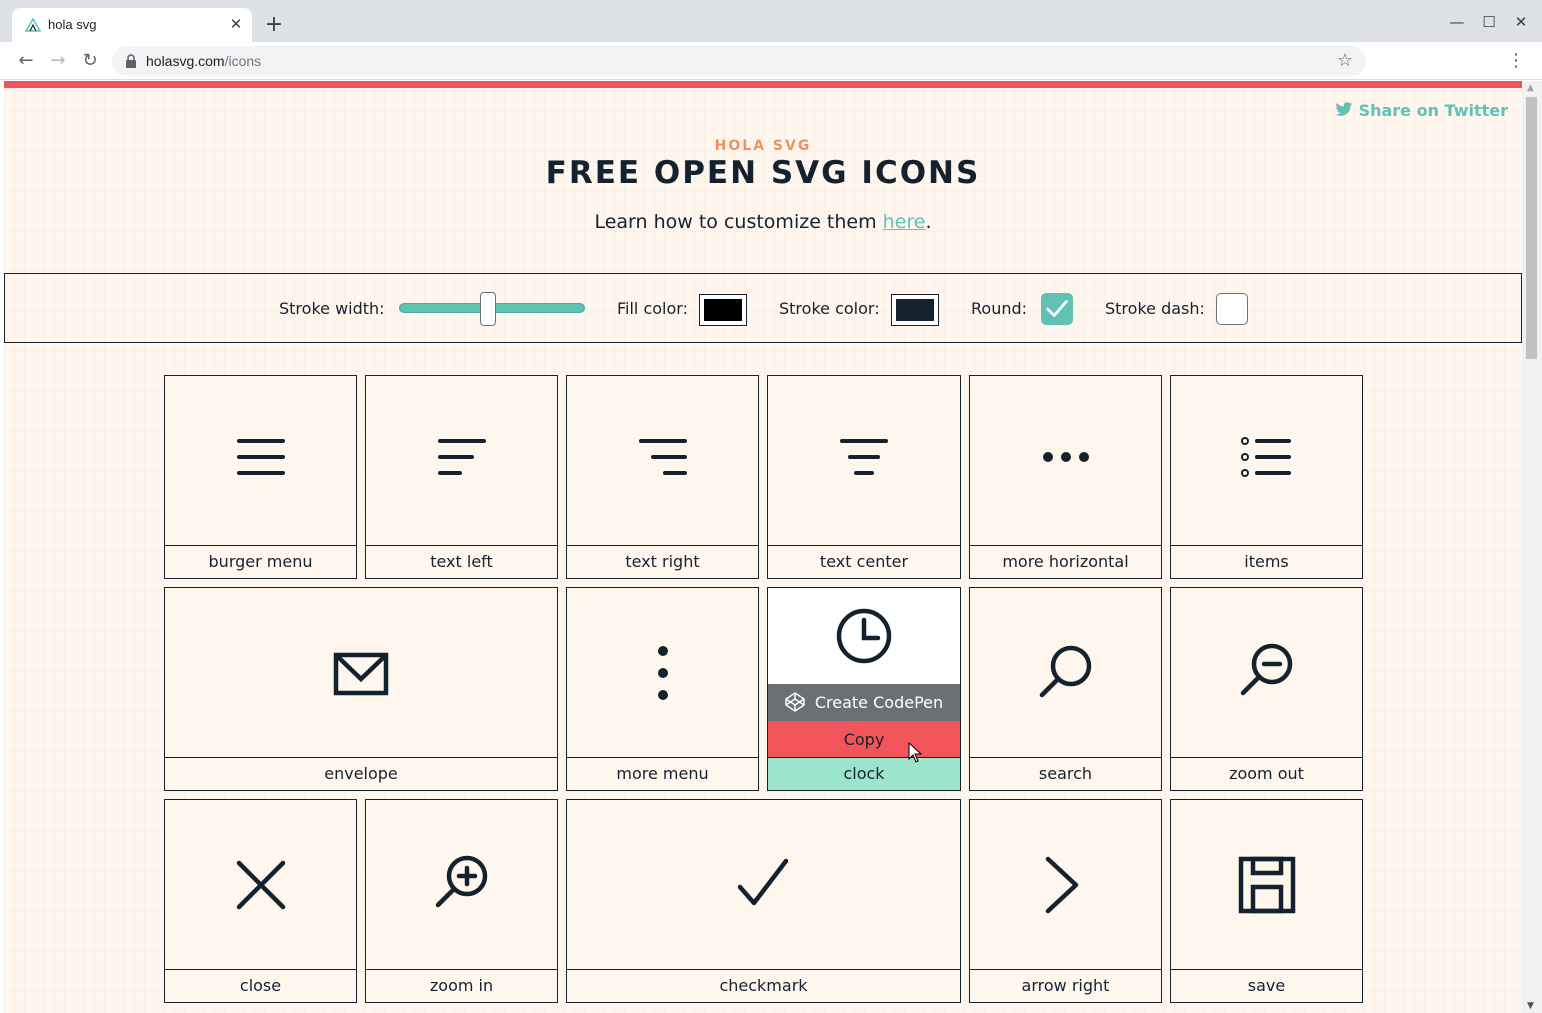 This screenshot has width=1542, height=1013. Describe the element at coordinates (274, 25) in the screenshot. I see `new-tab-button: +` at that location.